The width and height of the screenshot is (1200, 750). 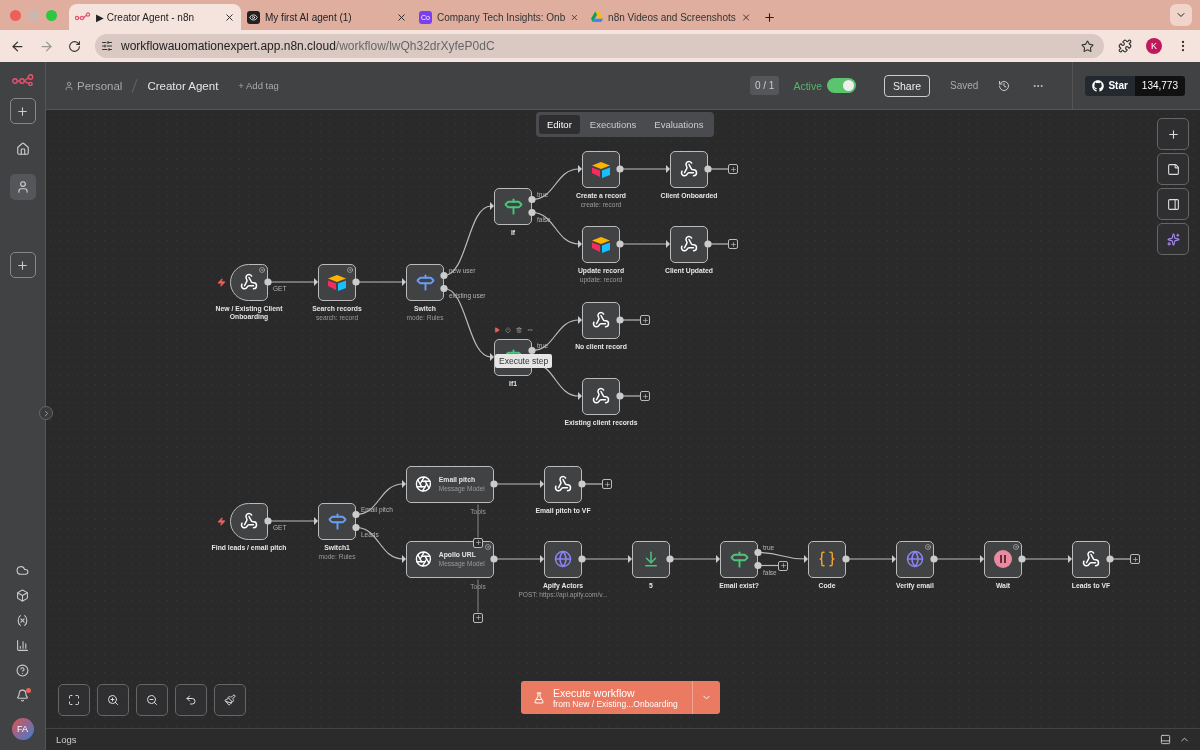 I want to click on counter-badge: 0 / 1, so click(x=764, y=85).